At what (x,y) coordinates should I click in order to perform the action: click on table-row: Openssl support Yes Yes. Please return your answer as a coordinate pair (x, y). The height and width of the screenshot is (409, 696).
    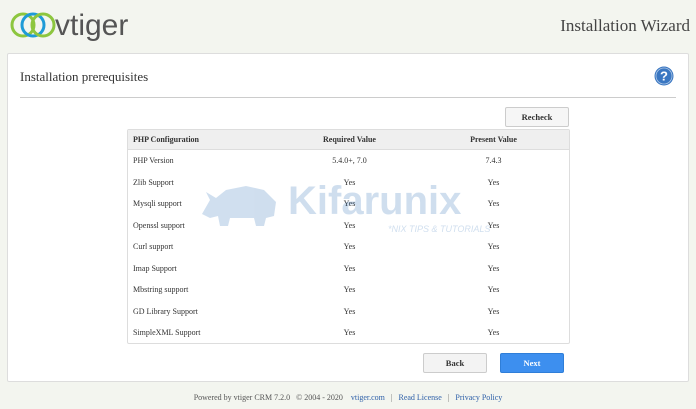
    Looking at the image, I should click on (348, 226).